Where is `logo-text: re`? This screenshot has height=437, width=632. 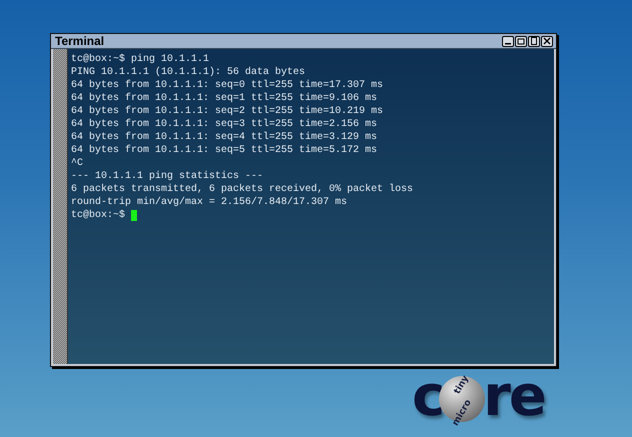 logo-text: re is located at coordinates (514, 397).